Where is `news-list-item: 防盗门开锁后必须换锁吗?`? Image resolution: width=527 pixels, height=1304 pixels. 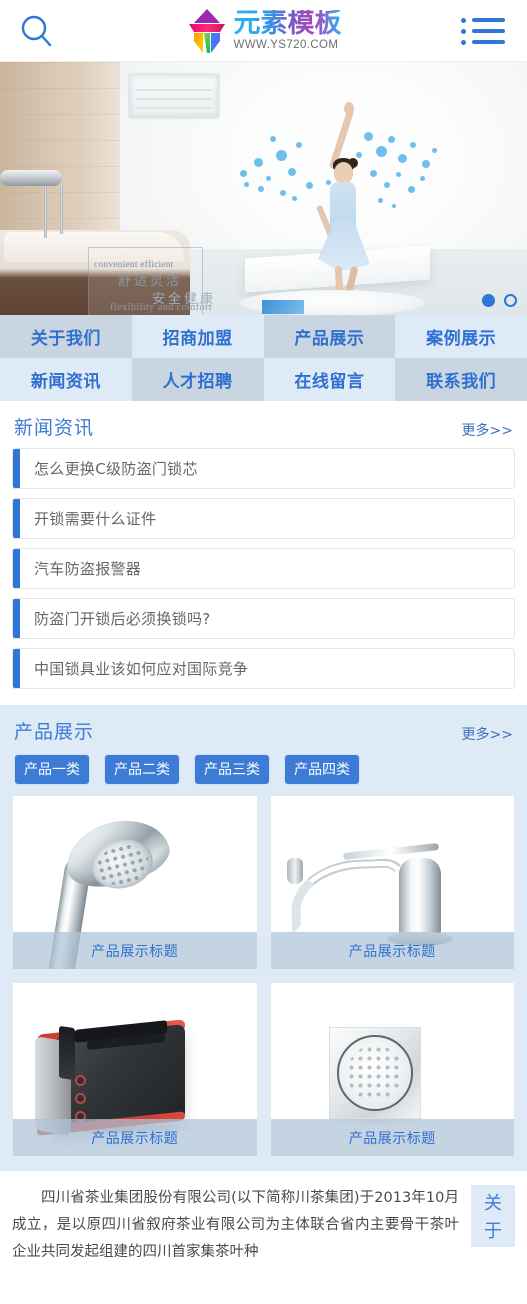
news-list-item: 防盗门开锁后必须换锁吗? is located at coordinates (263, 618).